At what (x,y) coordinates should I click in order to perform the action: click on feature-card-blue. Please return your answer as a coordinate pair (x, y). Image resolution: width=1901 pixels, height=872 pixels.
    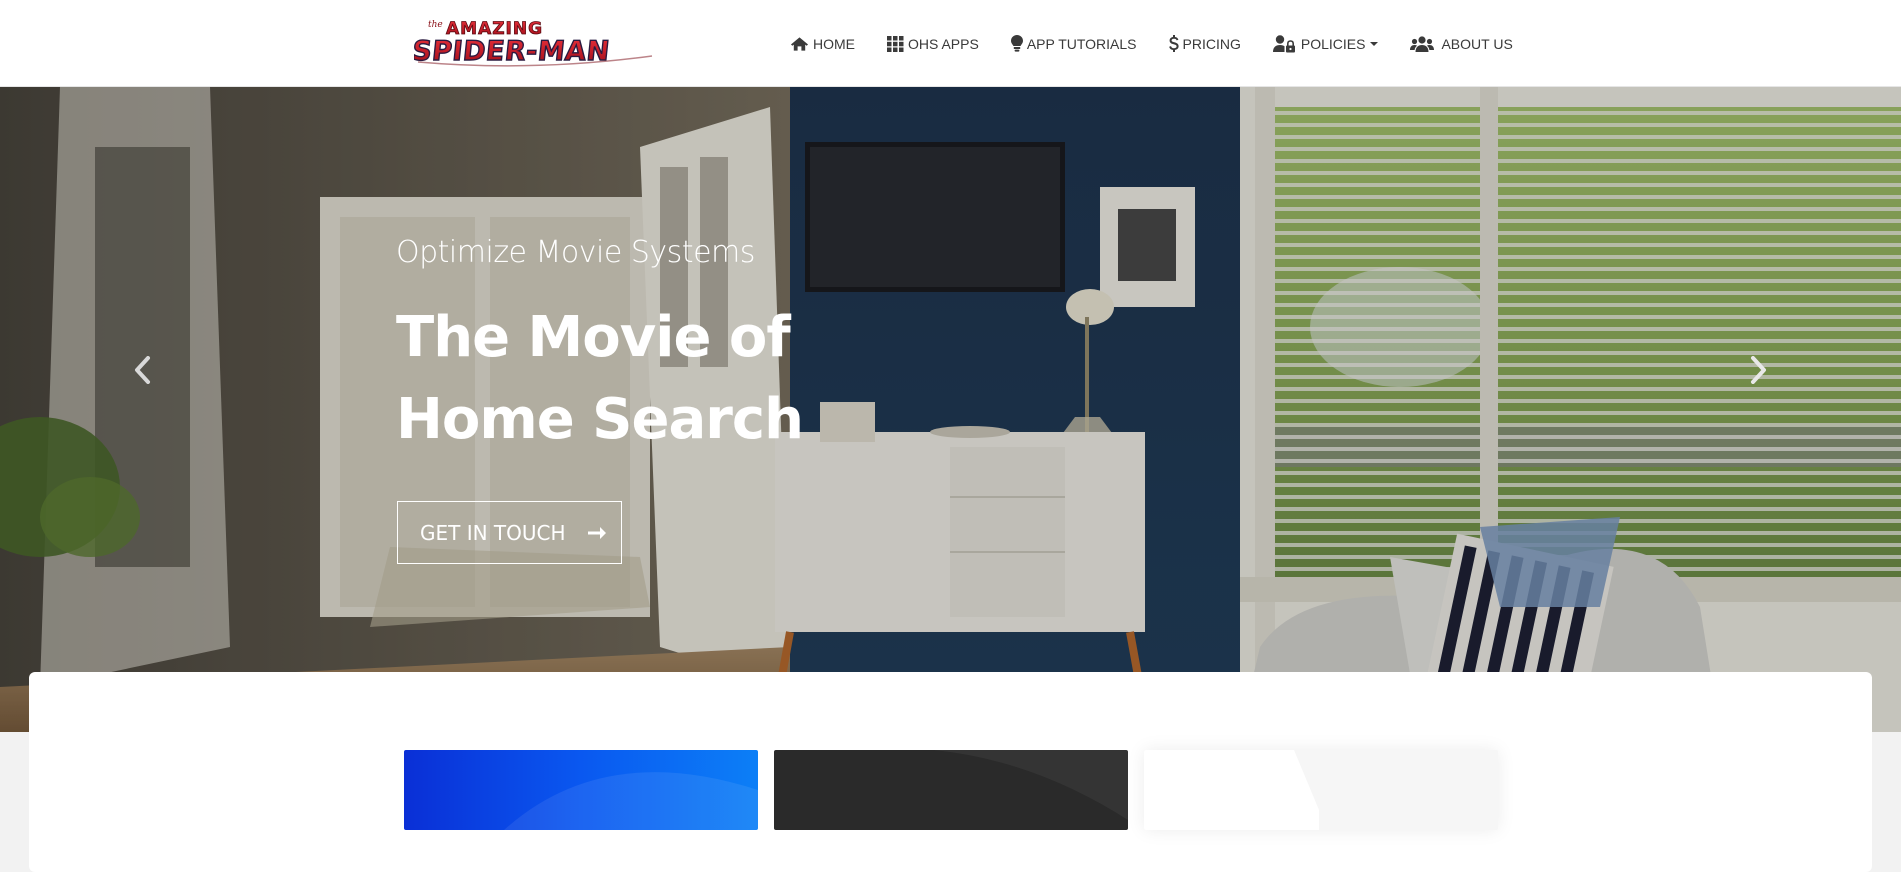
    Looking at the image, I should click on (581, 790).